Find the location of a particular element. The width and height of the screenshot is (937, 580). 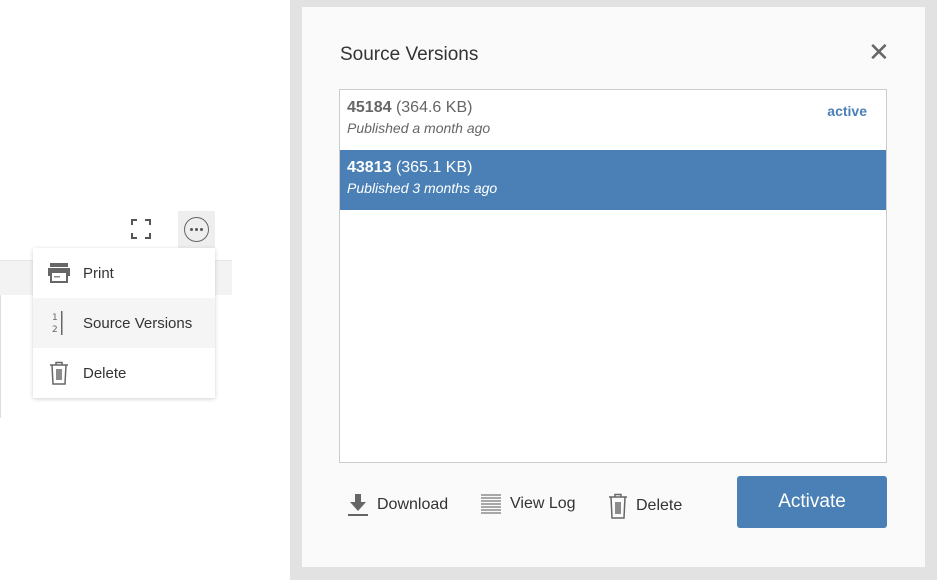

menu-item-delete: Delete is located at coordinates (124, 373).